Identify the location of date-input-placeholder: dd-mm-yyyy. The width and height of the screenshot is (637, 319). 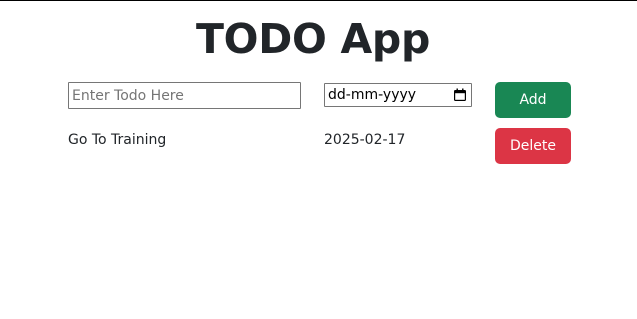
(372, 95).